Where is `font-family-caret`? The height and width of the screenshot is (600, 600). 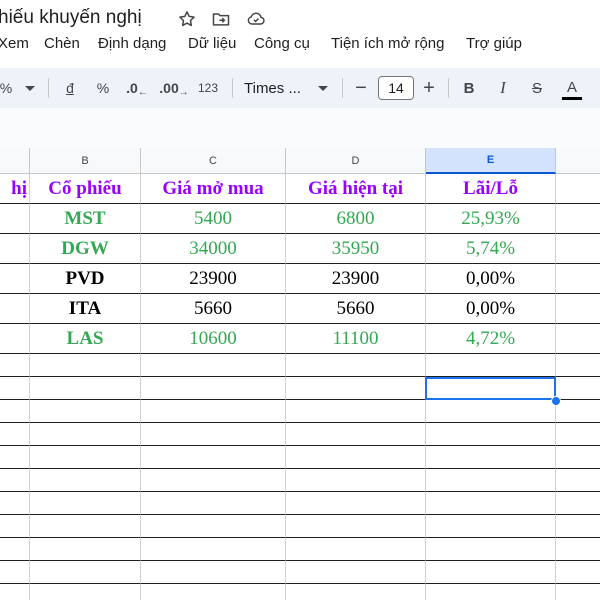
font-family-caret is located at coordinates (323, 88).